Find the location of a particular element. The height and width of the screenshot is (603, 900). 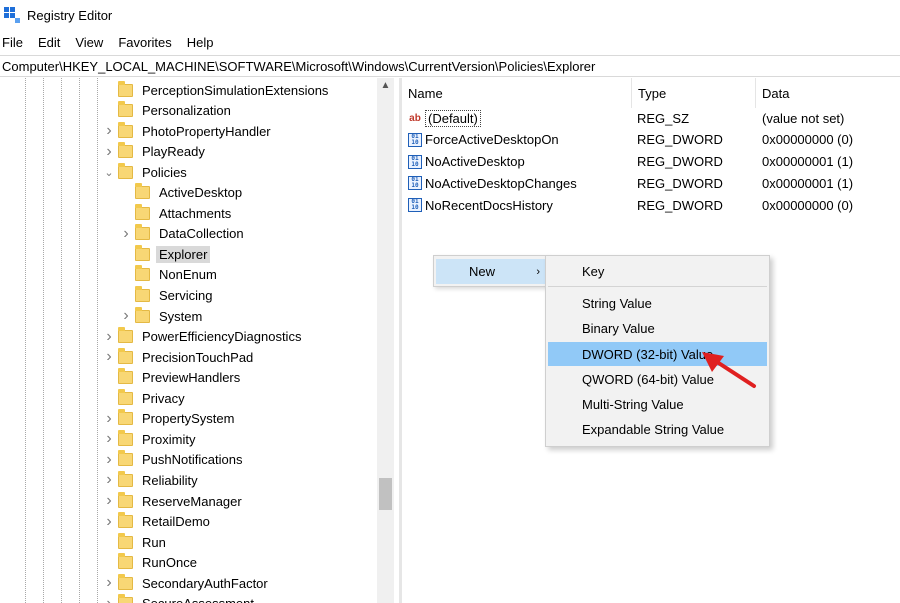

submenu-item: Key is located at coordinates (657, 271).